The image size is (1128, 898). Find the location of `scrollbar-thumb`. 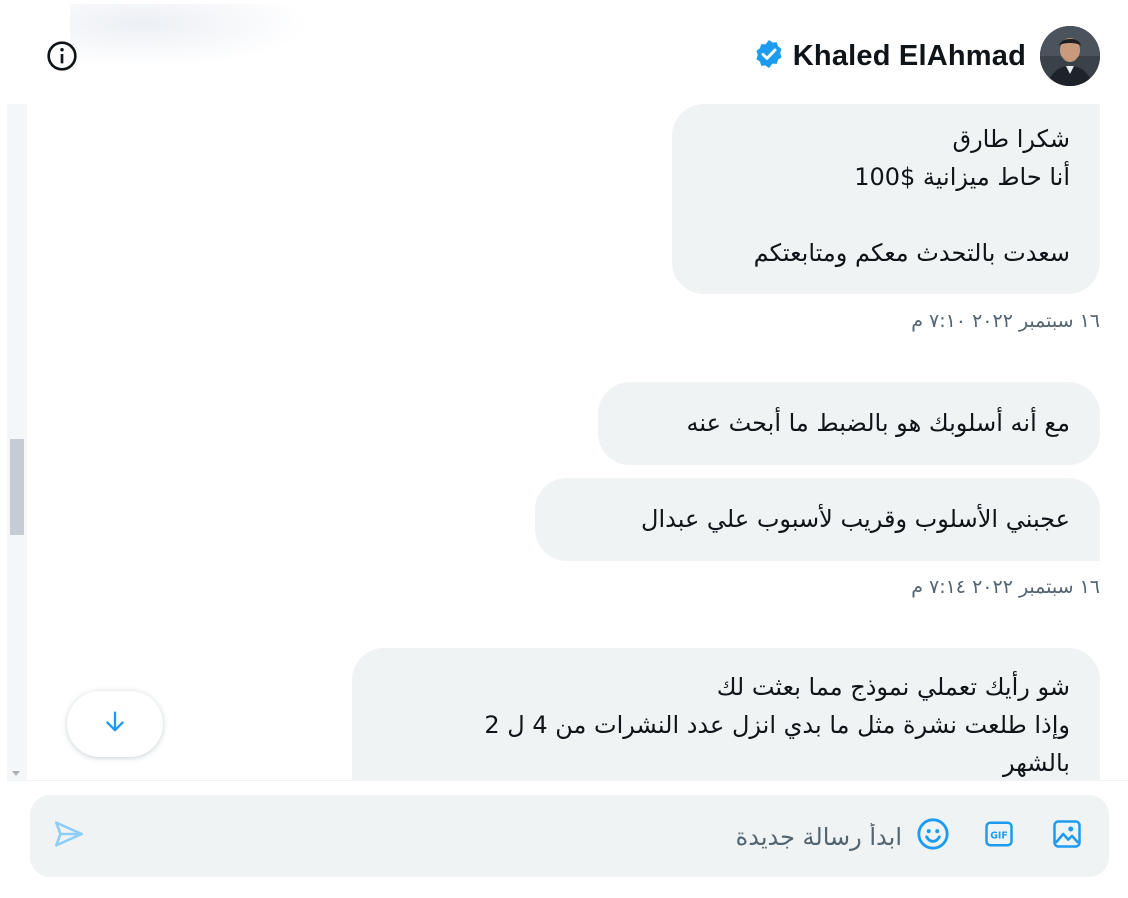

scrollbar-thumb is located at coordinates (17, 487).